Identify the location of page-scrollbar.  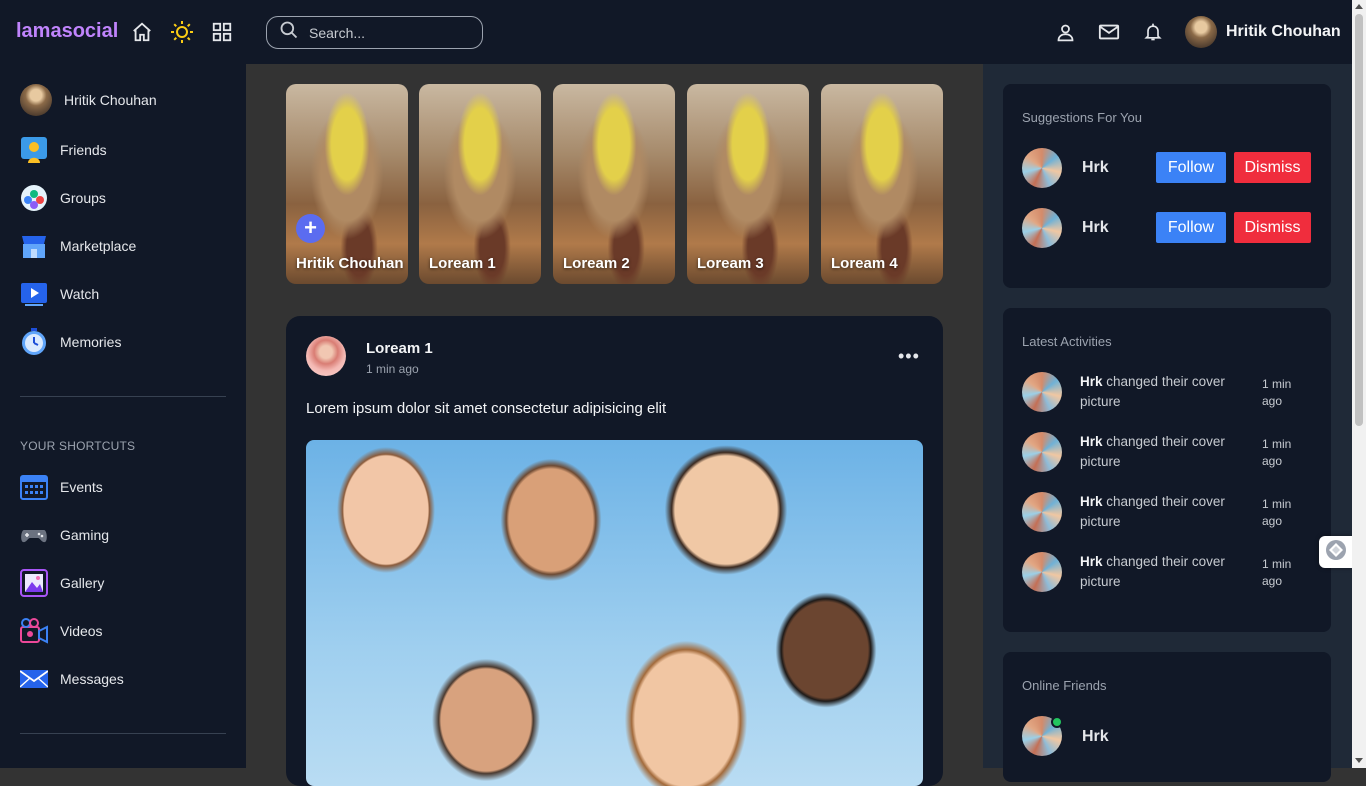
(1359, 384).